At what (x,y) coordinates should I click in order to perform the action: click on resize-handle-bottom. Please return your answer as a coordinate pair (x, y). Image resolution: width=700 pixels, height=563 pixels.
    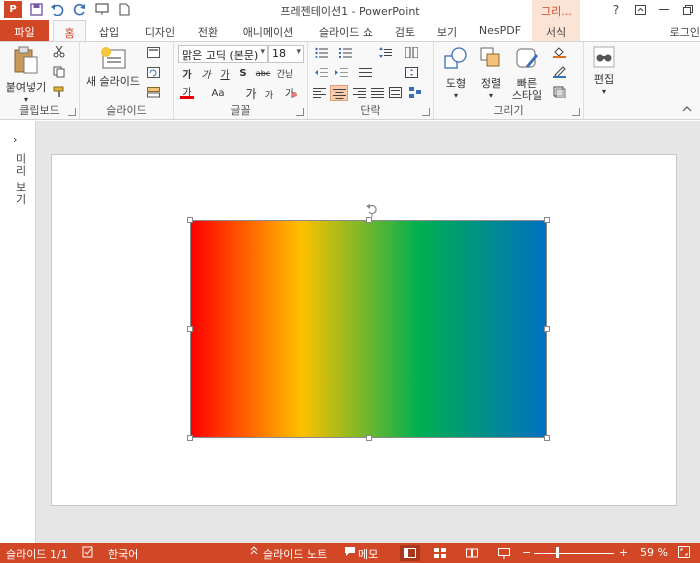
    Looking at the image, I should click on (369, 438).